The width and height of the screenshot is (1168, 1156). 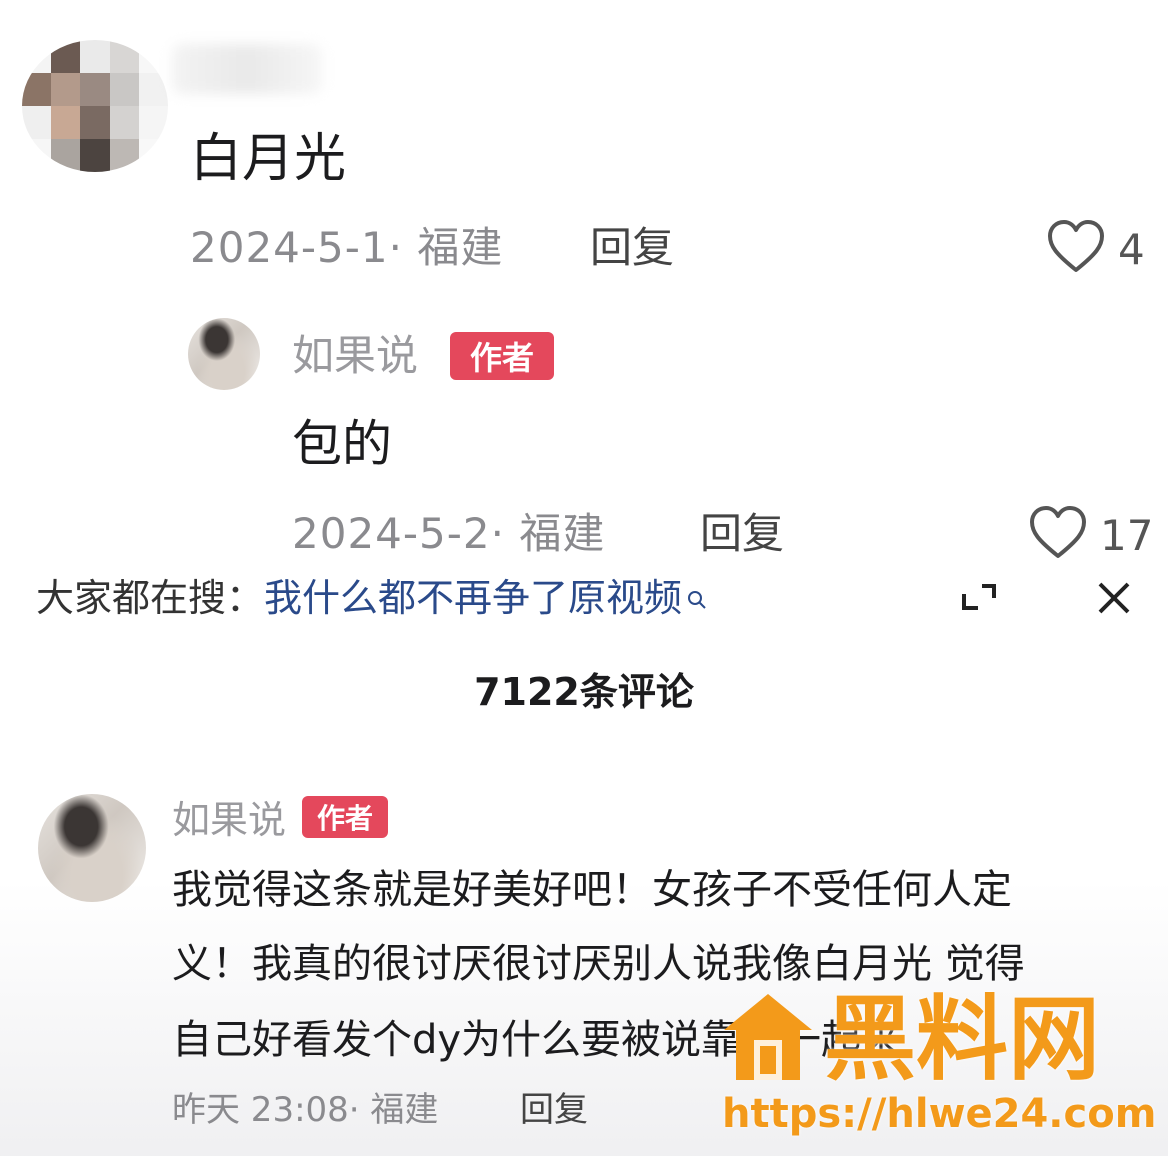 What do you see at coordinates (939, 1114) in the screenshot?
I see `watermark-url: https://hlwe24.com` at bounding box center [939, 1114].